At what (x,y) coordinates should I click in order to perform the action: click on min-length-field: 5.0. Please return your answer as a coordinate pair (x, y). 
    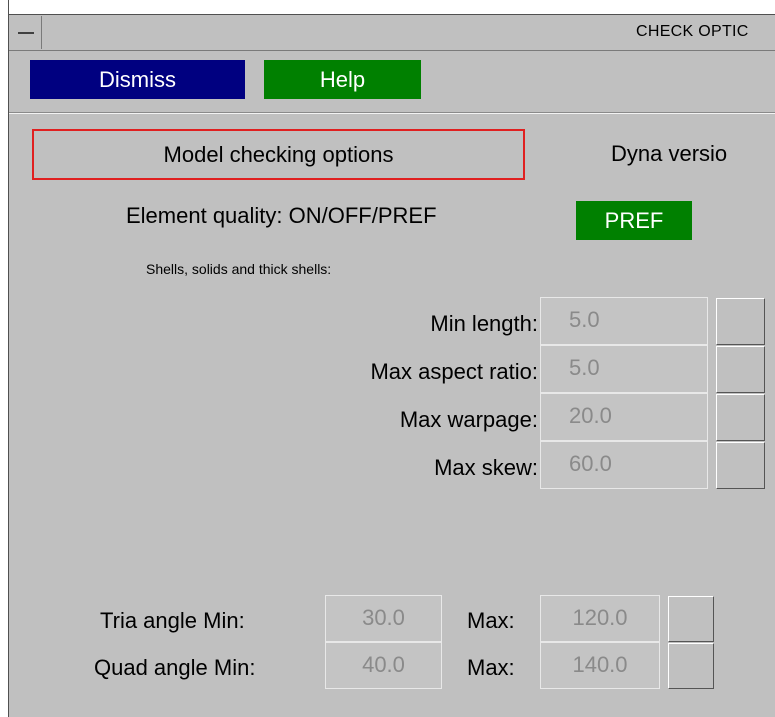
    Looking at the image, I should click on (624, 321).